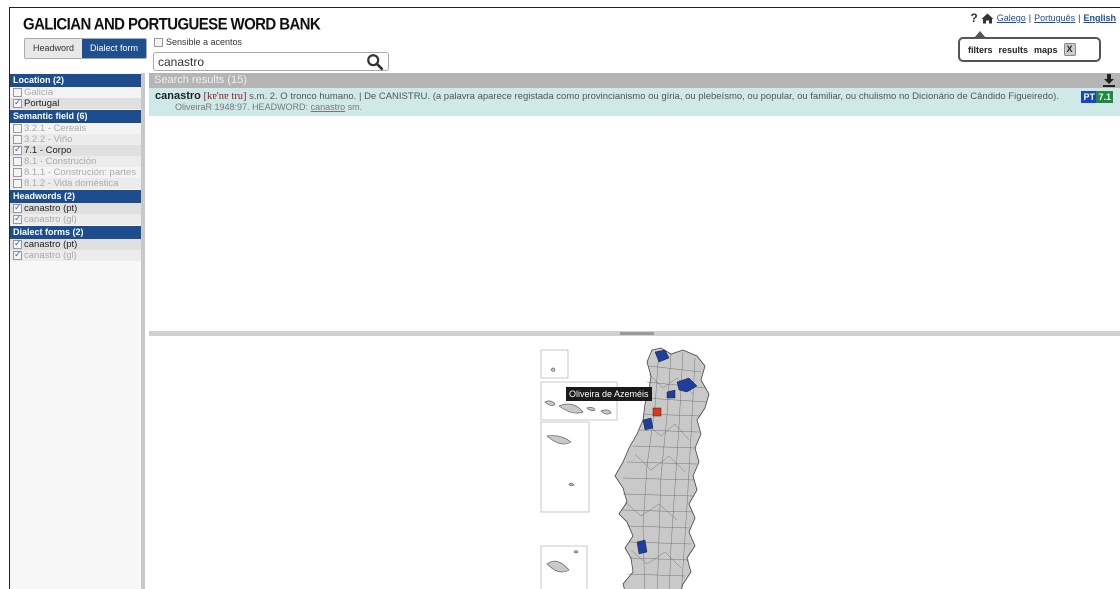 The height and width of the screenshot is (589, 1120). Describe the element at coordinates (609, 394) in the screenshot. I see `map-tooltip: Oliveira de Azeméis` at that location.